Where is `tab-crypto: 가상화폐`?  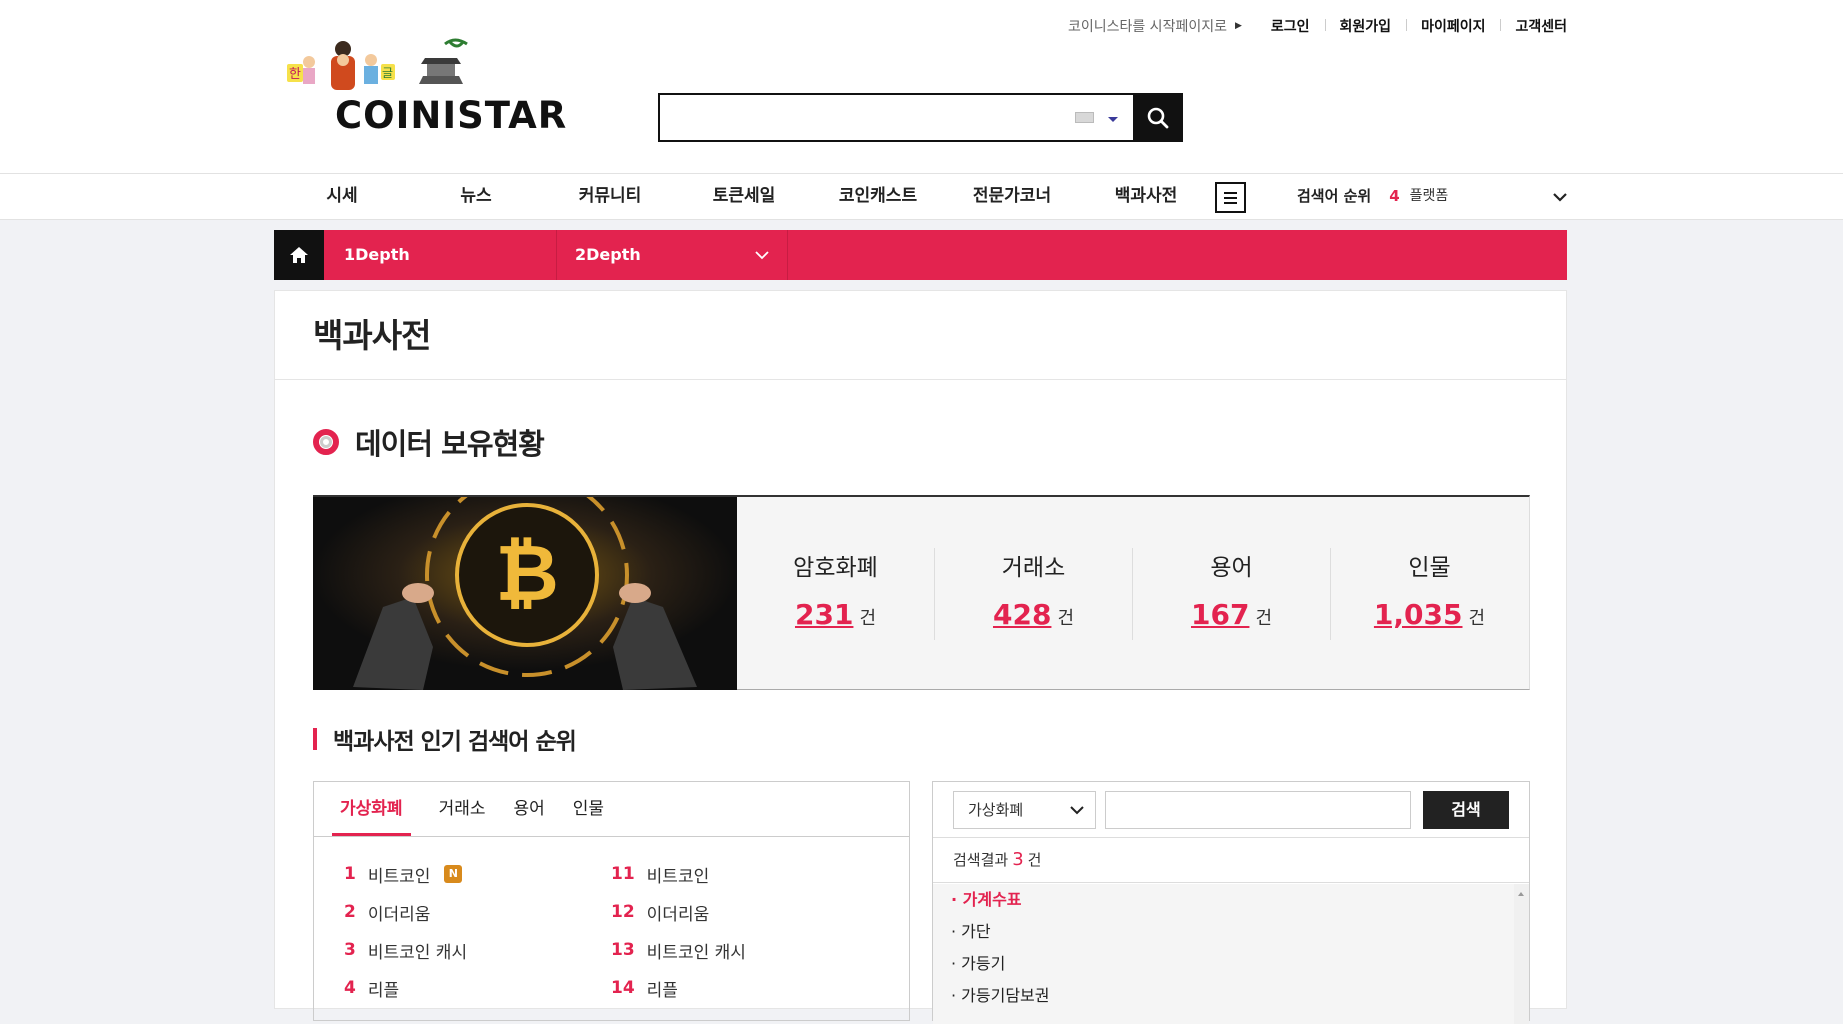 tab-crypto: 가상화폐 is located at coordinates (371, 809).